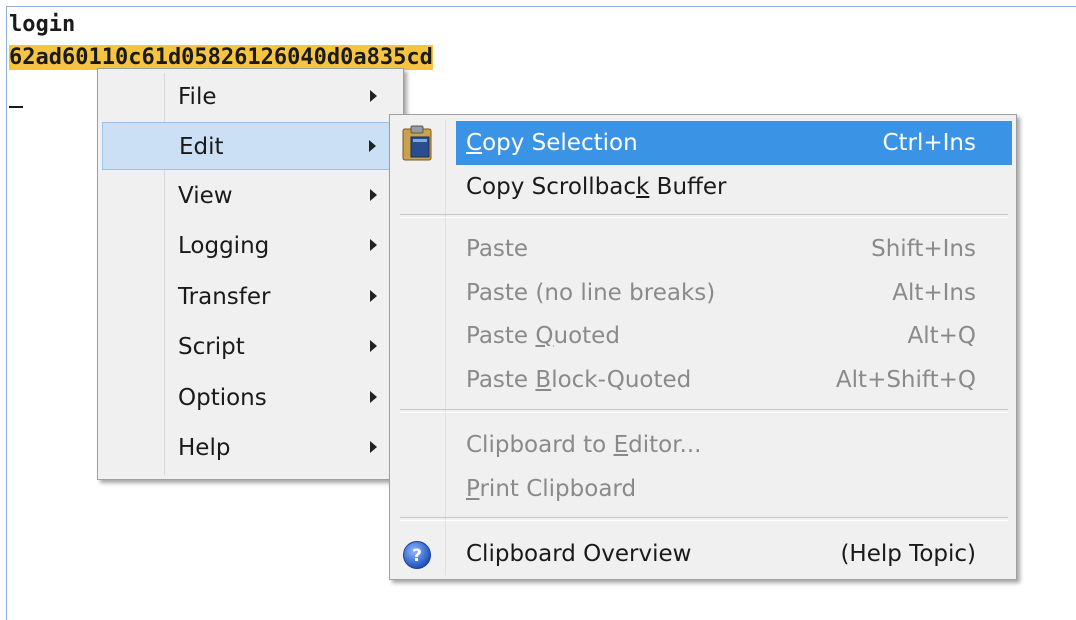  Describe the element at coordinates (591, 293) in the screenshot. I see `menu-item-label: Paste (no line breaks)` at that location.